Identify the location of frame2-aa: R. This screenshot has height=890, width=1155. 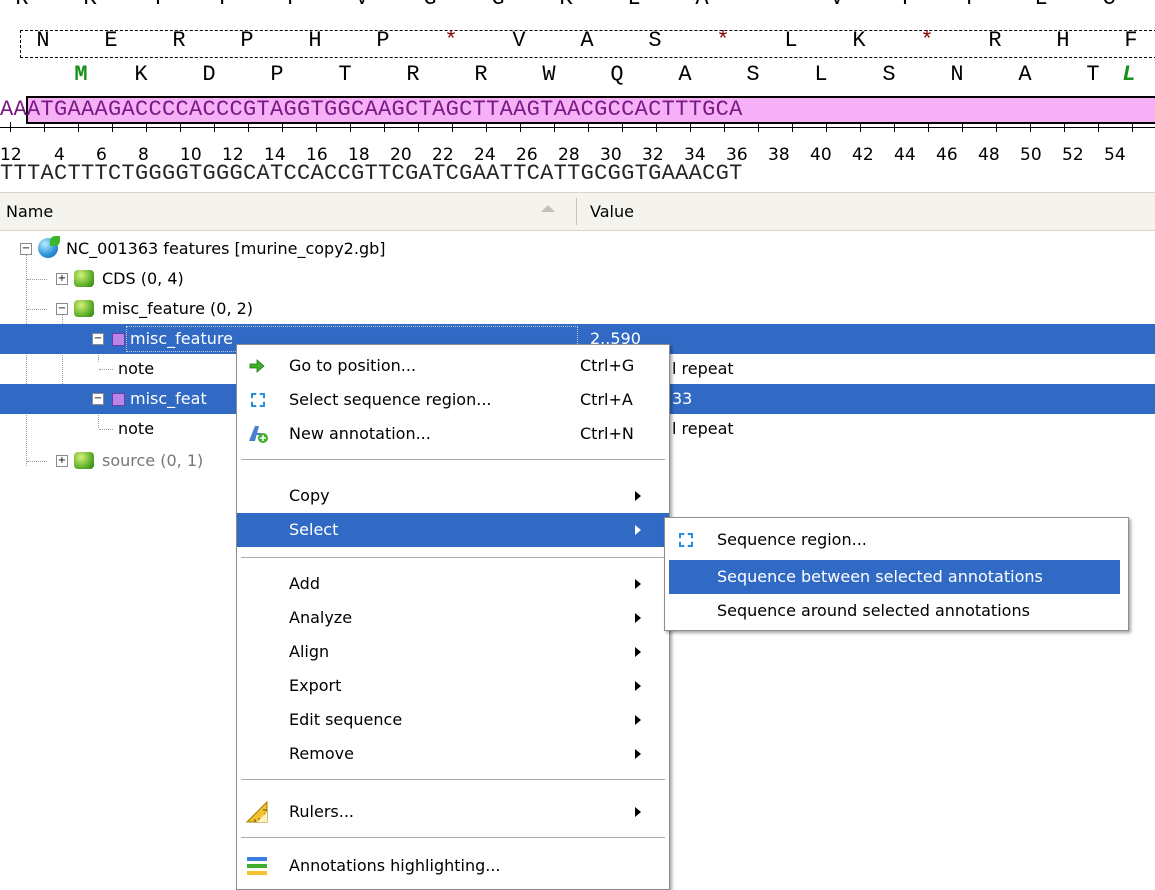
(995, 40).